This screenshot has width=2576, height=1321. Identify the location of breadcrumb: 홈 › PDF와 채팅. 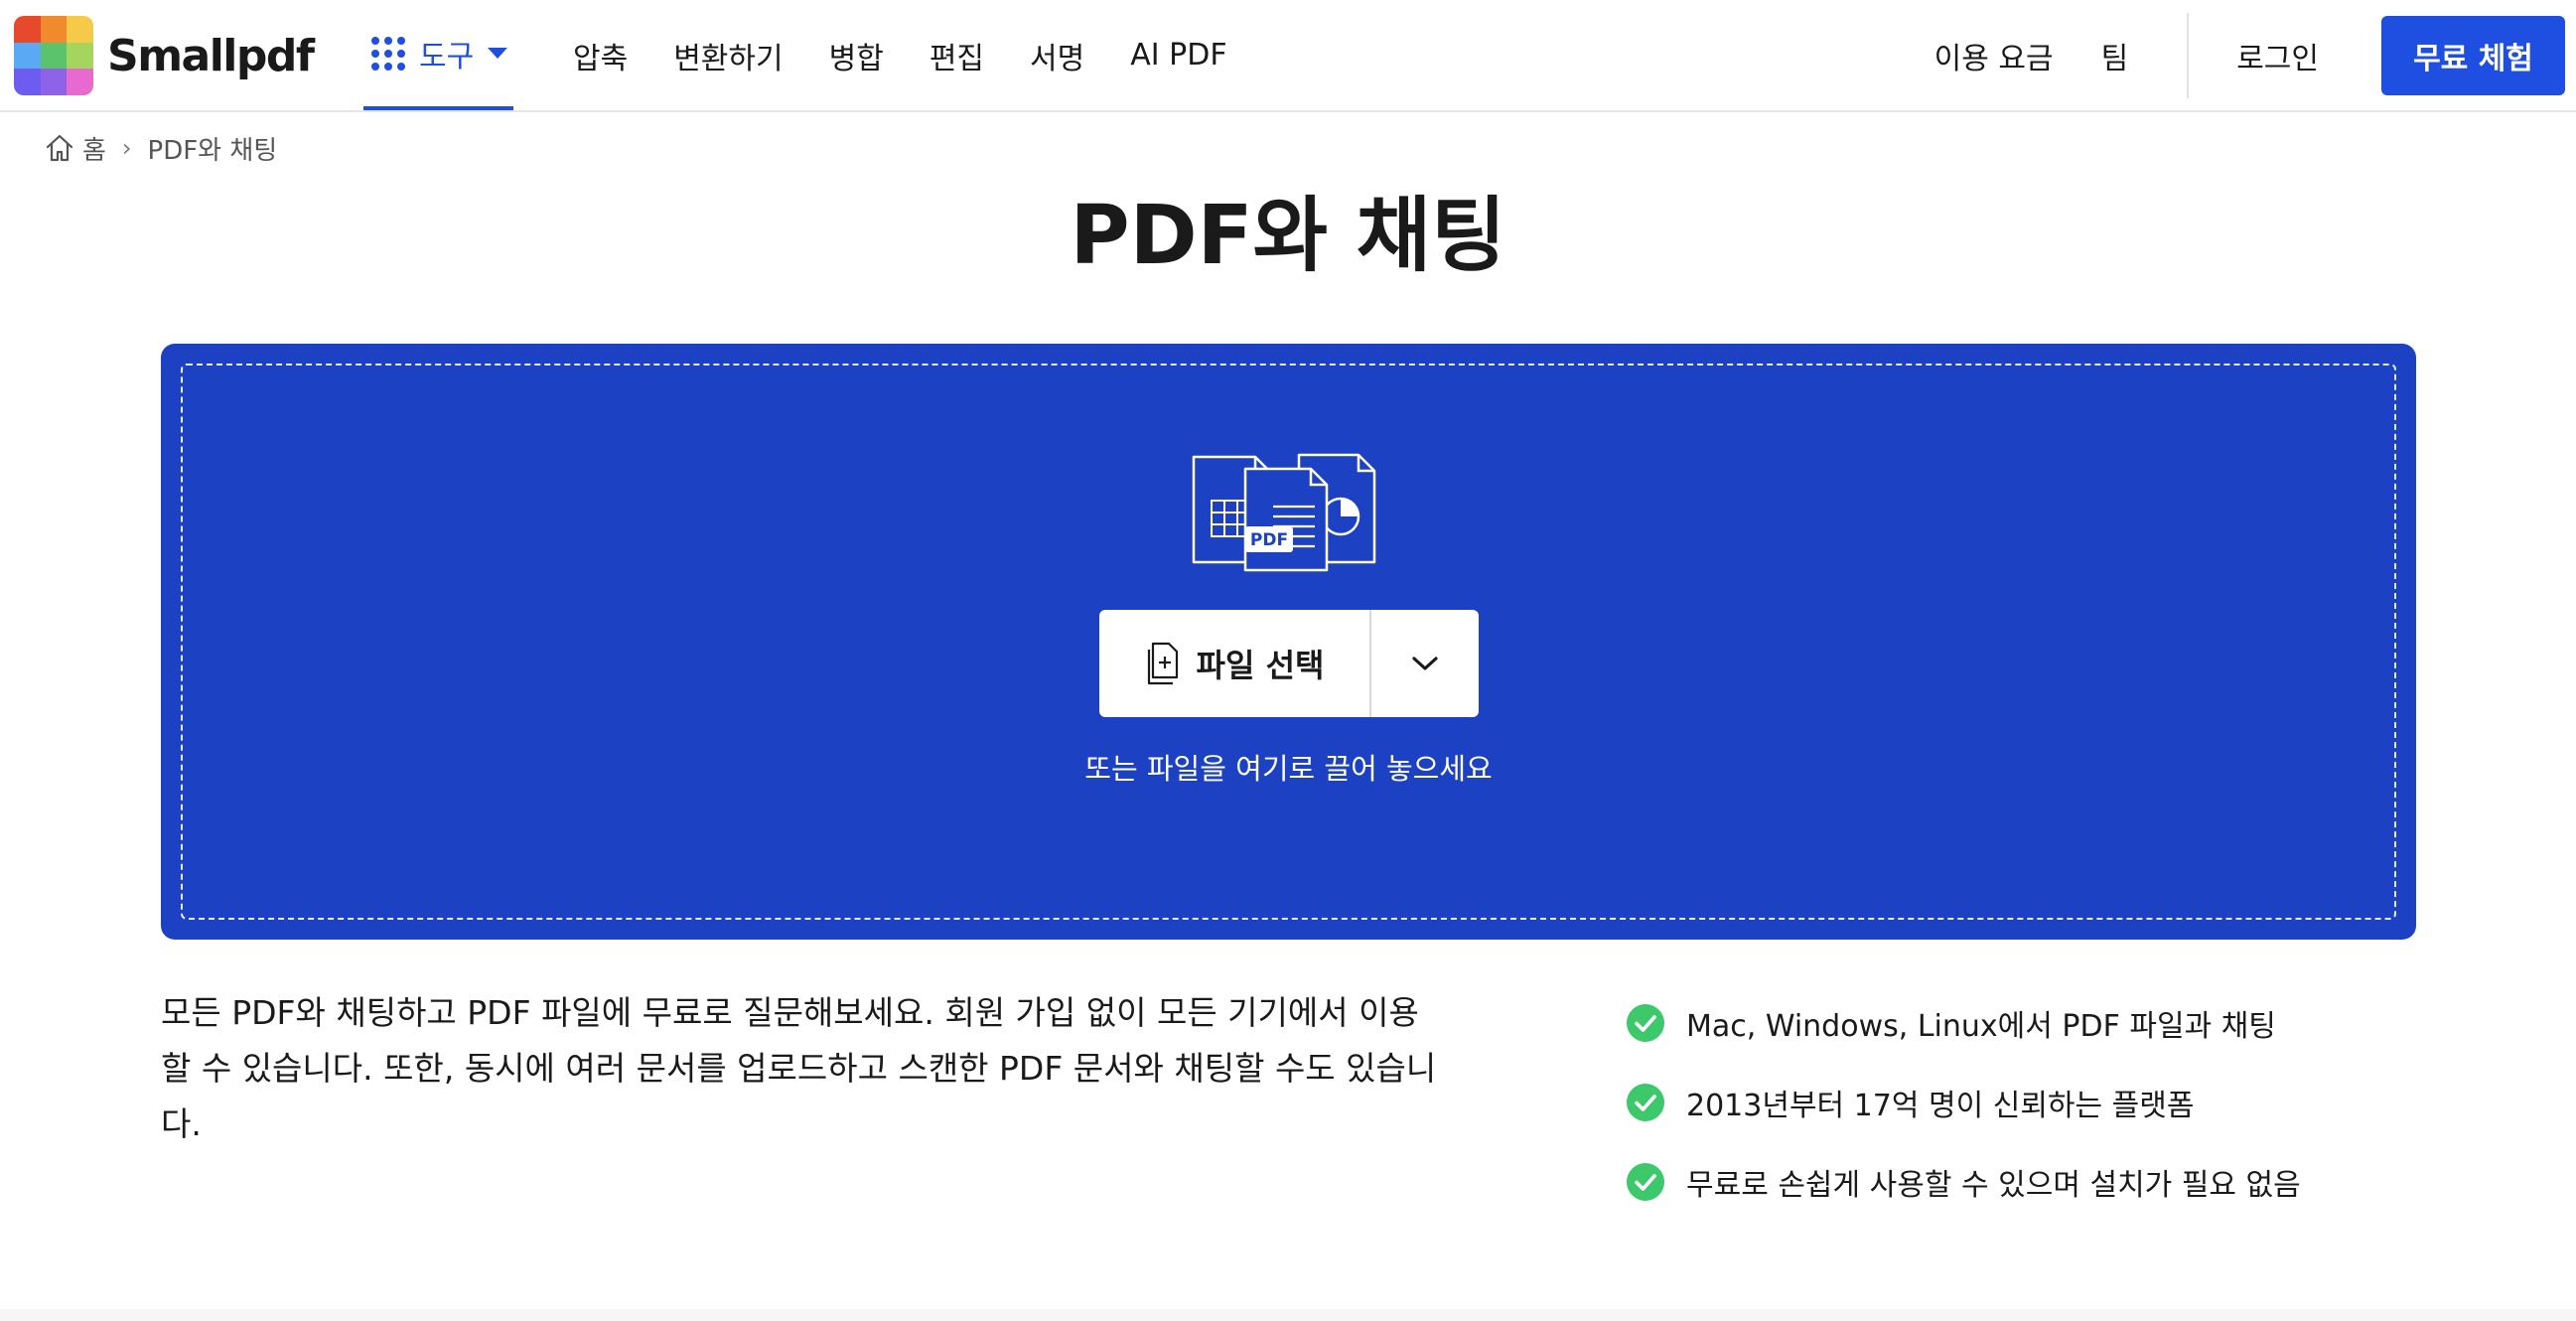
(161, 148).